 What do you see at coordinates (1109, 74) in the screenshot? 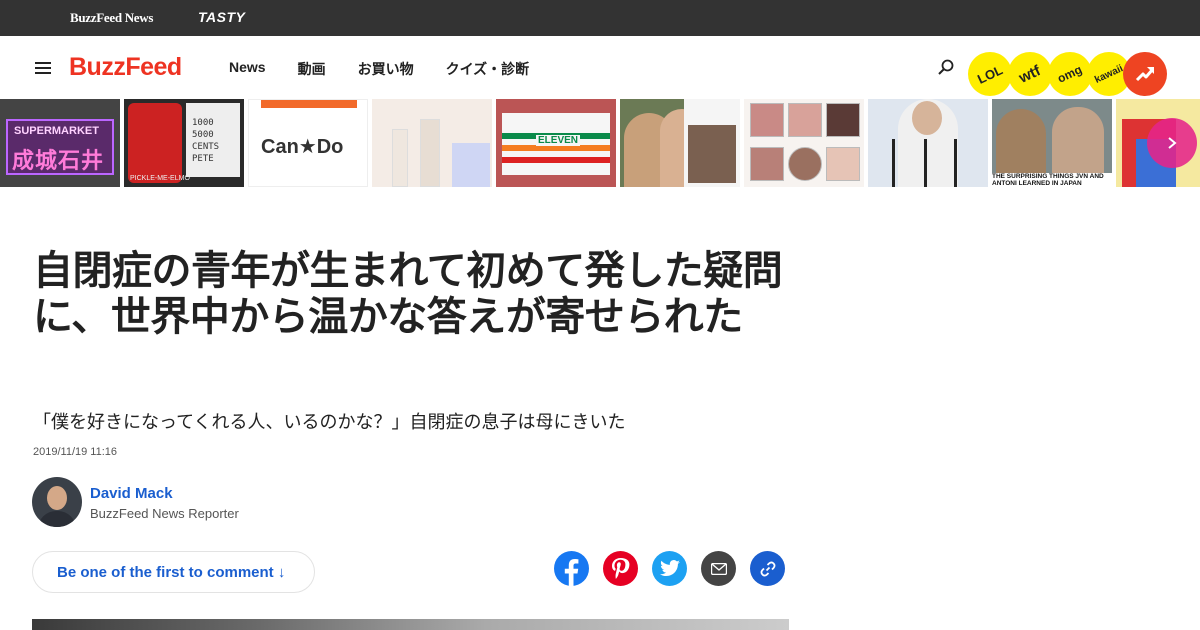
I see `kawaii-label: kawaii` at bounding box center [1109, 74].